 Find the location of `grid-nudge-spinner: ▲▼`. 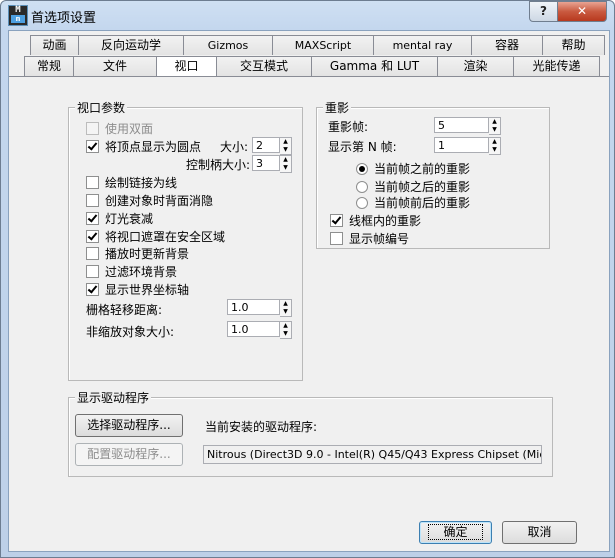

grid-nudge-spinner: ▲▼ is located at coordinates (259, 308).